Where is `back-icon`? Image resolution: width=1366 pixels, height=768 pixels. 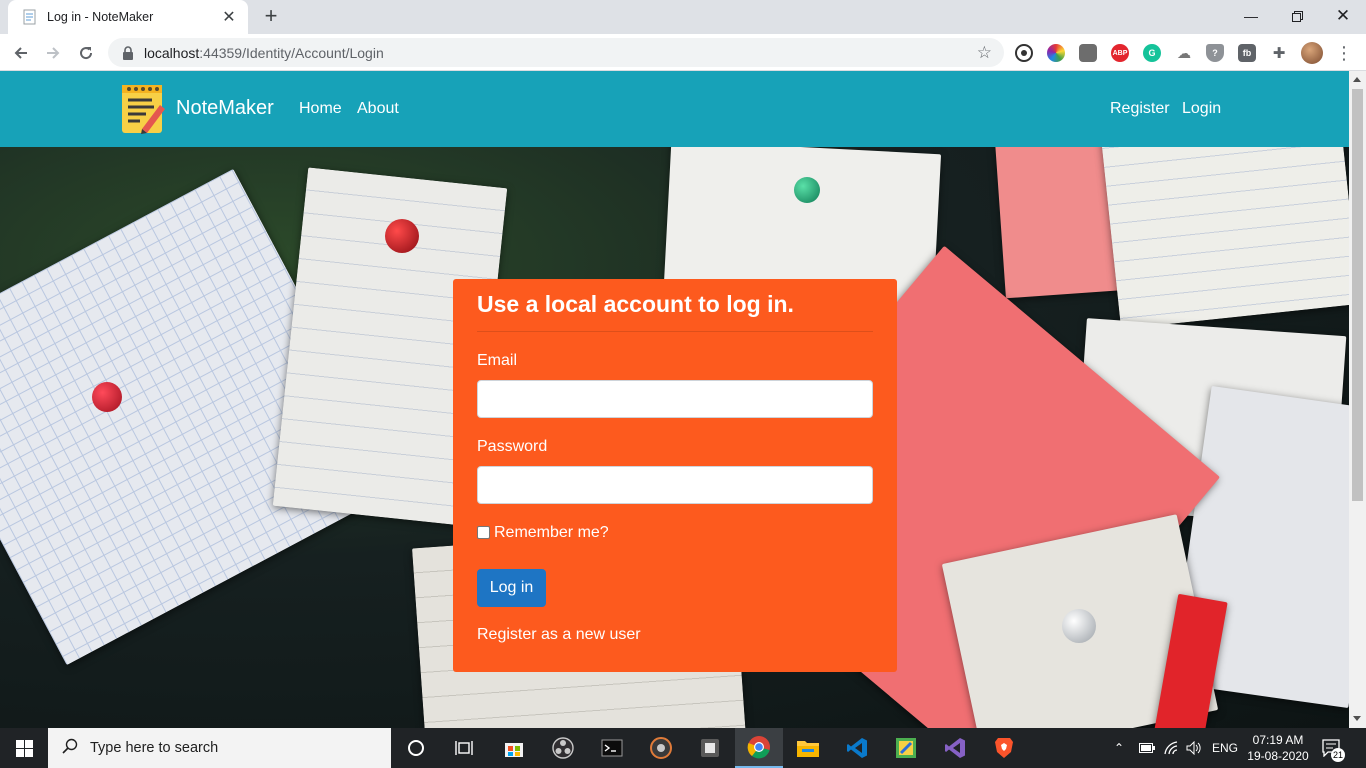 back-icon is located at coordinates (21, 53).